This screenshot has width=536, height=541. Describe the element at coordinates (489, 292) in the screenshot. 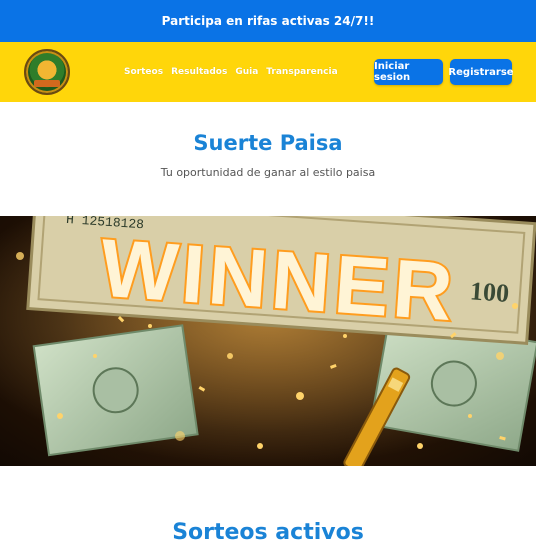

I see `bill-denomination: 100` at that location.